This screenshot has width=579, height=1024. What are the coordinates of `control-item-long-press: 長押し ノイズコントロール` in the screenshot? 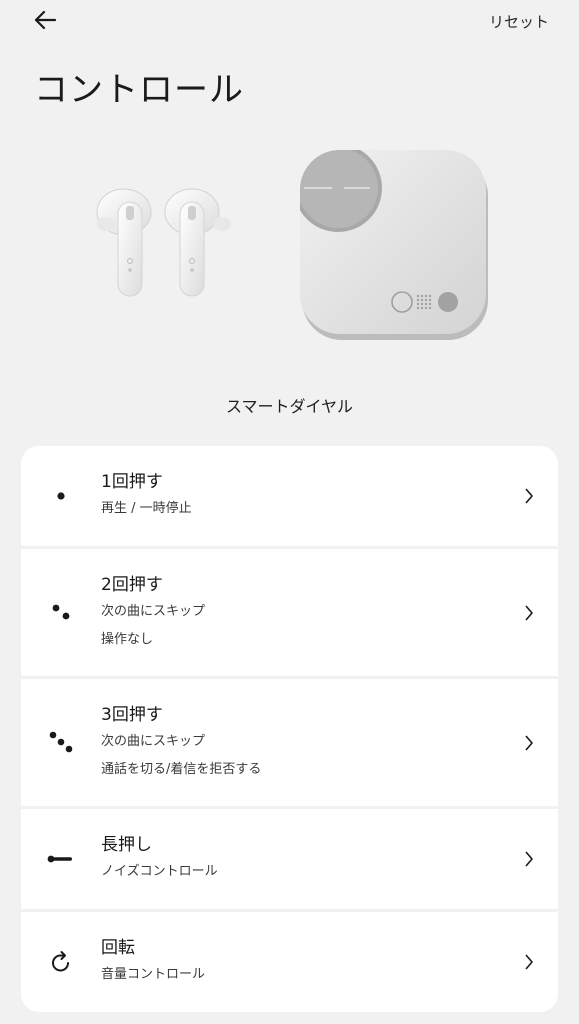 It's located at (289, 859).